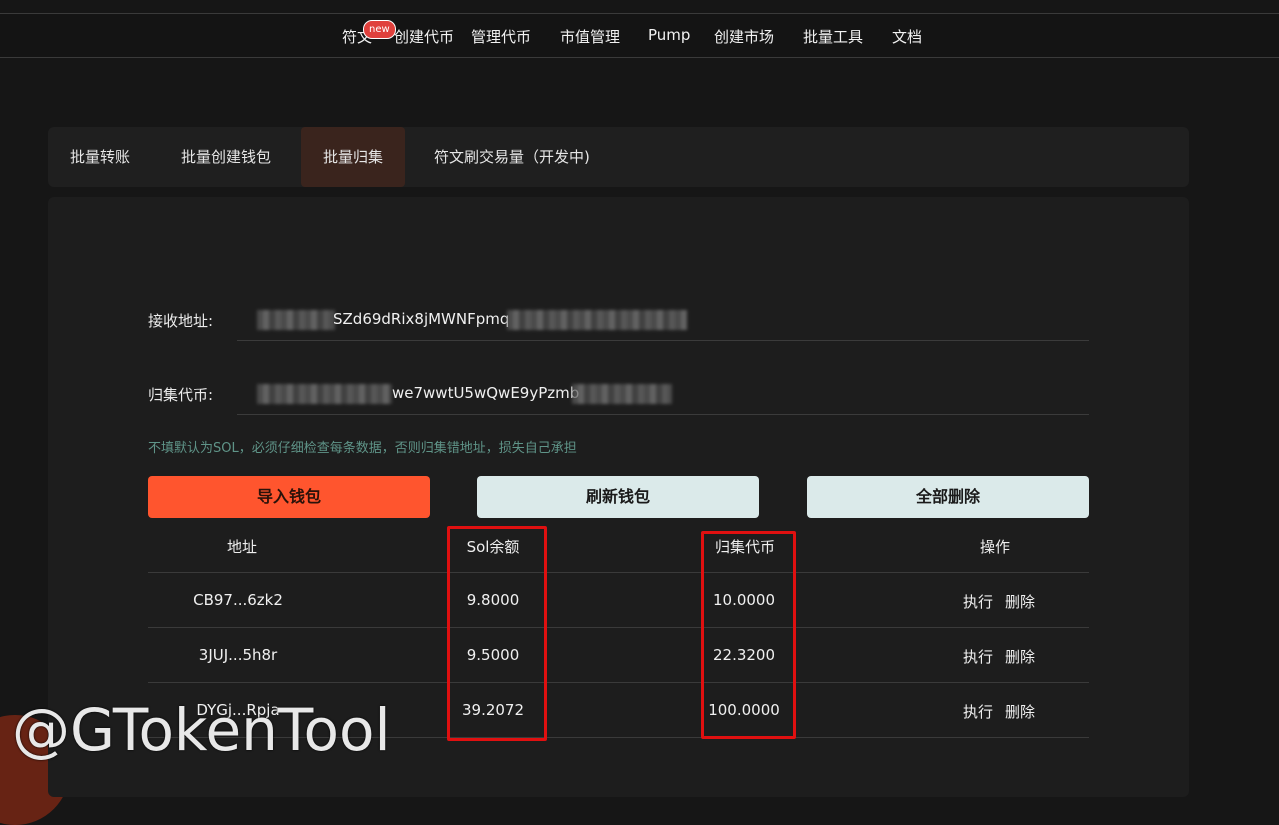  I want to click on nav-item-create-market: 创建市场, so click(744, 36).